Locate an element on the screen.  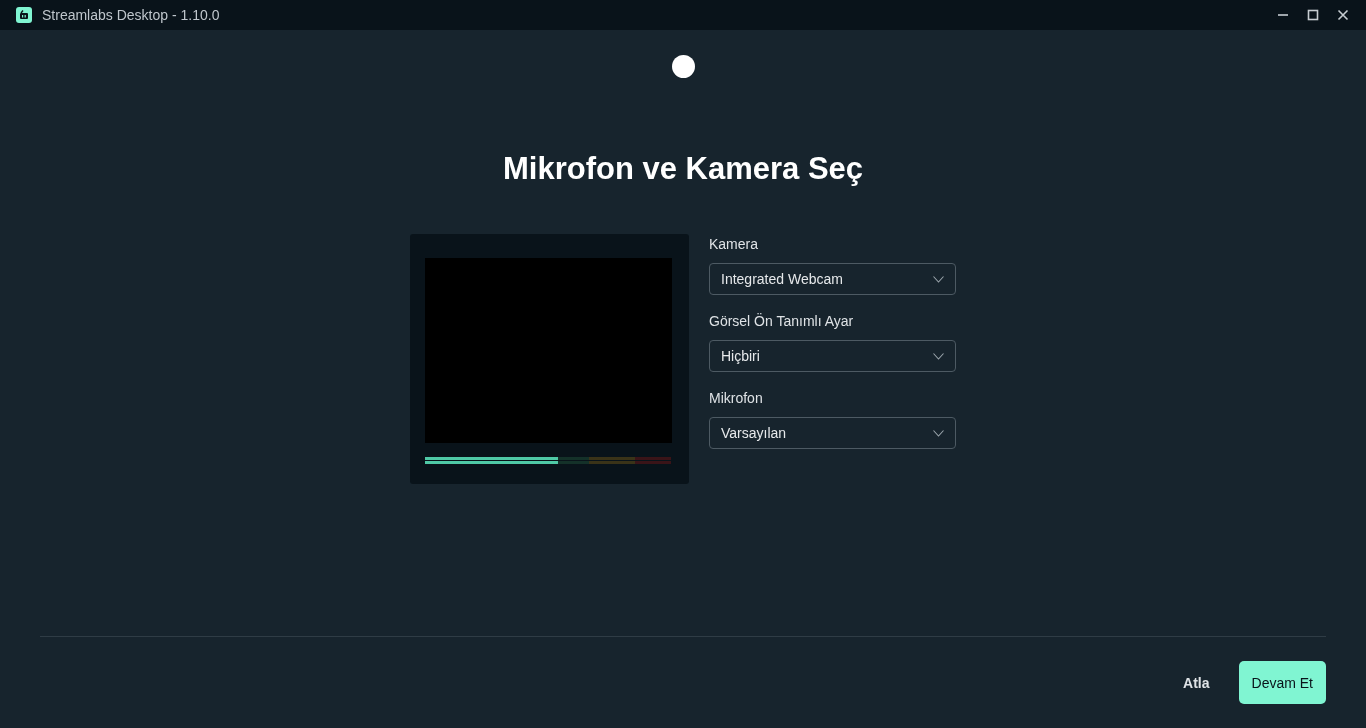
maximize-icon is located at coordinates (1313, 15).